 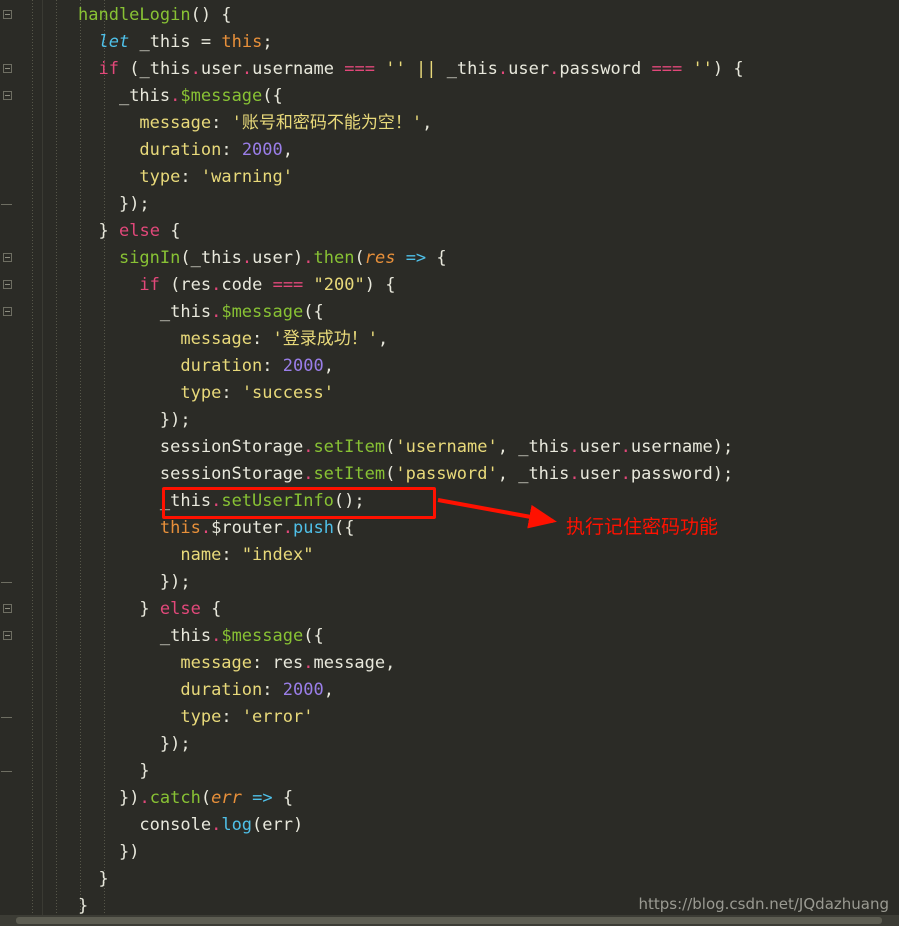 What do you see at coordinates (129, 852) in the screenshot?
I see `code-line: })` at bounding box center [129, 852].